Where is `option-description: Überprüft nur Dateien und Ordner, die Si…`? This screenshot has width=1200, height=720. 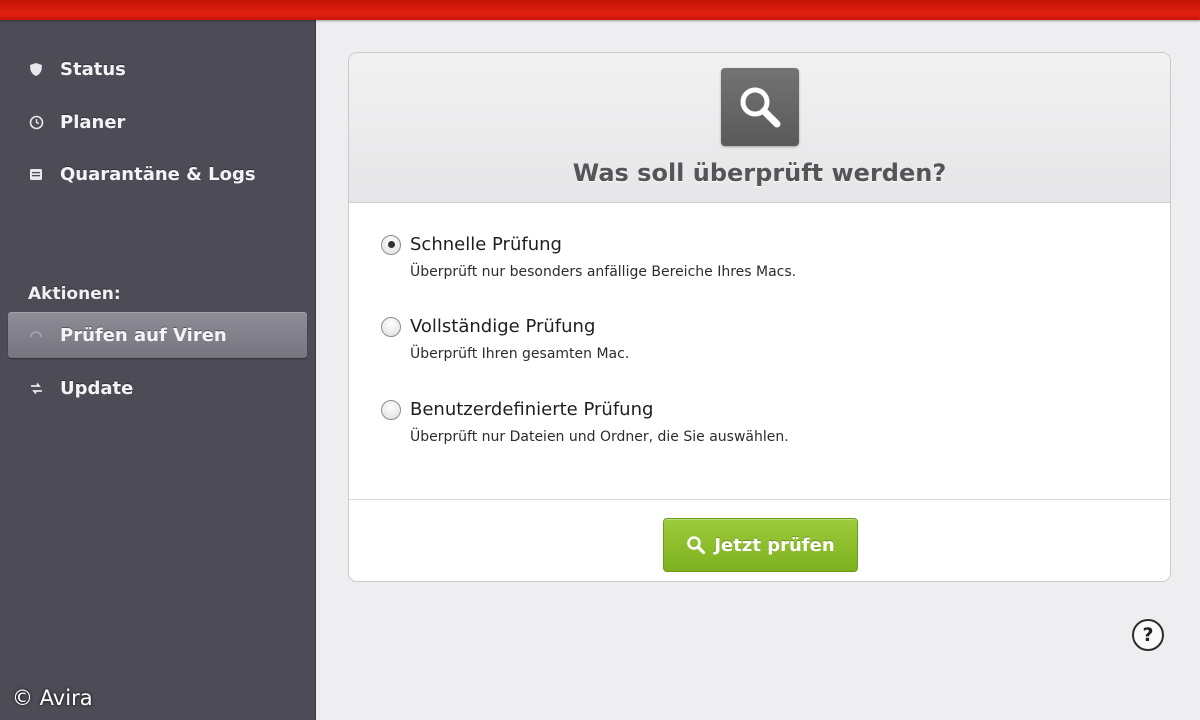 option-description: Überprüft nur Dateien und Ordner, die Si… is located at coordinates (599, 437).